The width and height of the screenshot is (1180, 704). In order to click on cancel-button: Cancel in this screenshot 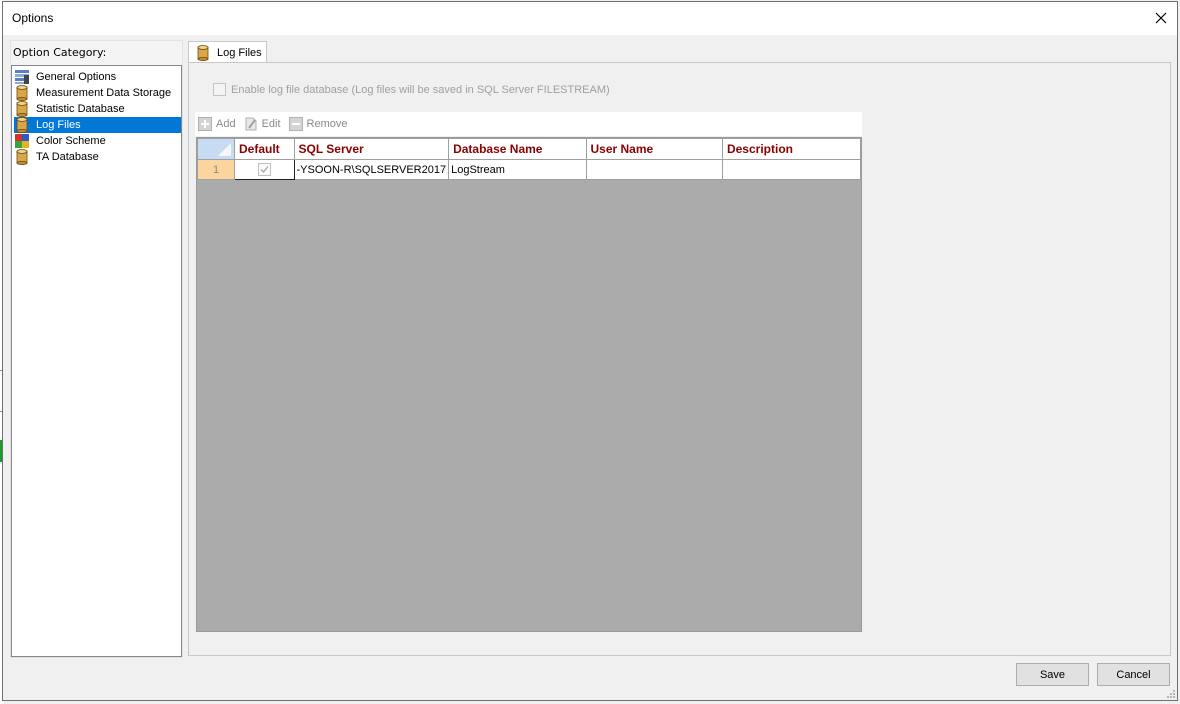, I will do `click(1133, 674)`.